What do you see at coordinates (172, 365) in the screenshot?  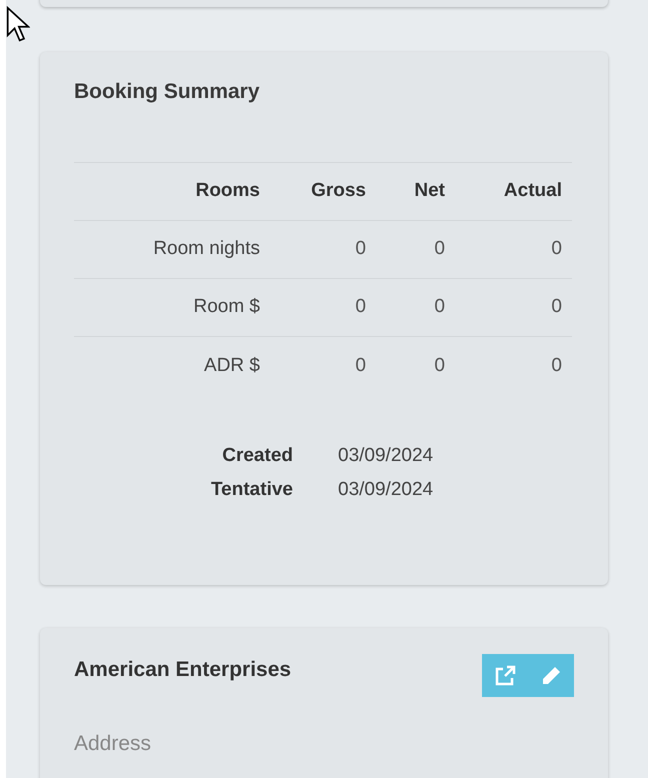 I see `table-cell: ADR $` at bounding box center [172, 365].